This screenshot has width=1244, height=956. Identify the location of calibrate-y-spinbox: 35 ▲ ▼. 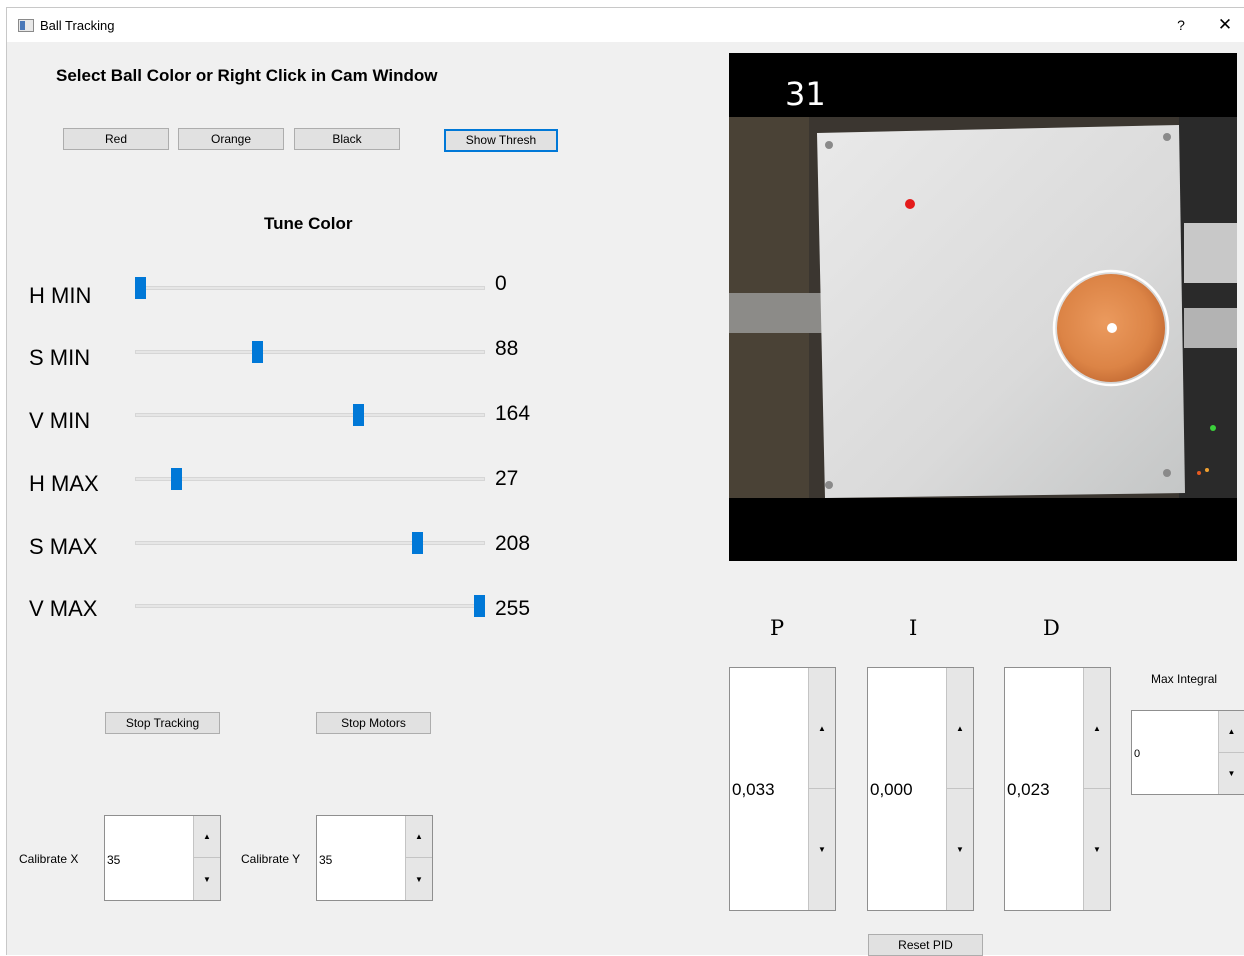
(374, 858).